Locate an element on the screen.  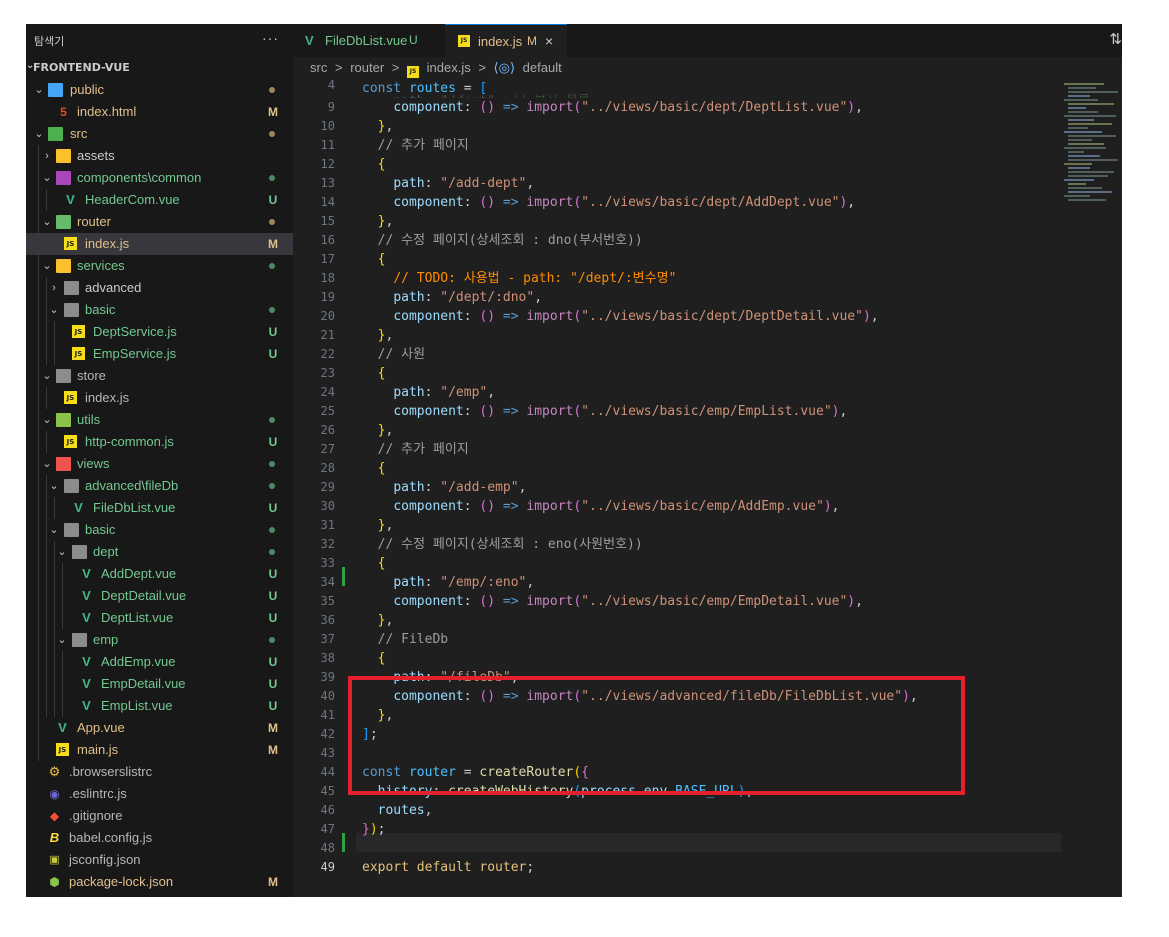
tree-item-eslintrc-js: ◉ .eslintrc.js is located at coordinates (159, 794).